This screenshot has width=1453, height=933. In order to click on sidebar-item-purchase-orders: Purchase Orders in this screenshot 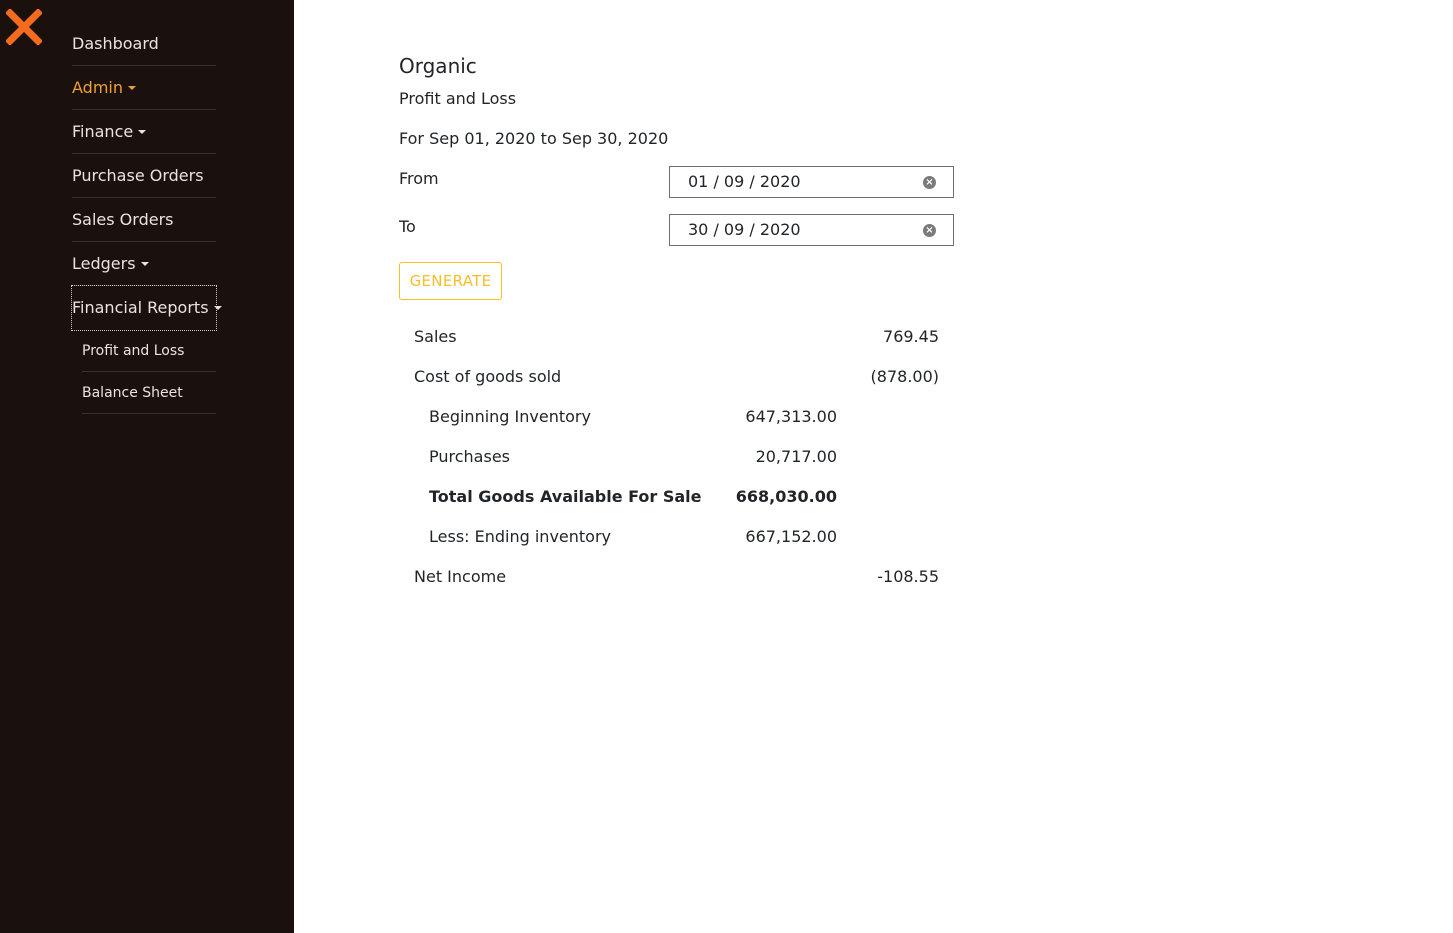, I will do `click(144, 176)`.